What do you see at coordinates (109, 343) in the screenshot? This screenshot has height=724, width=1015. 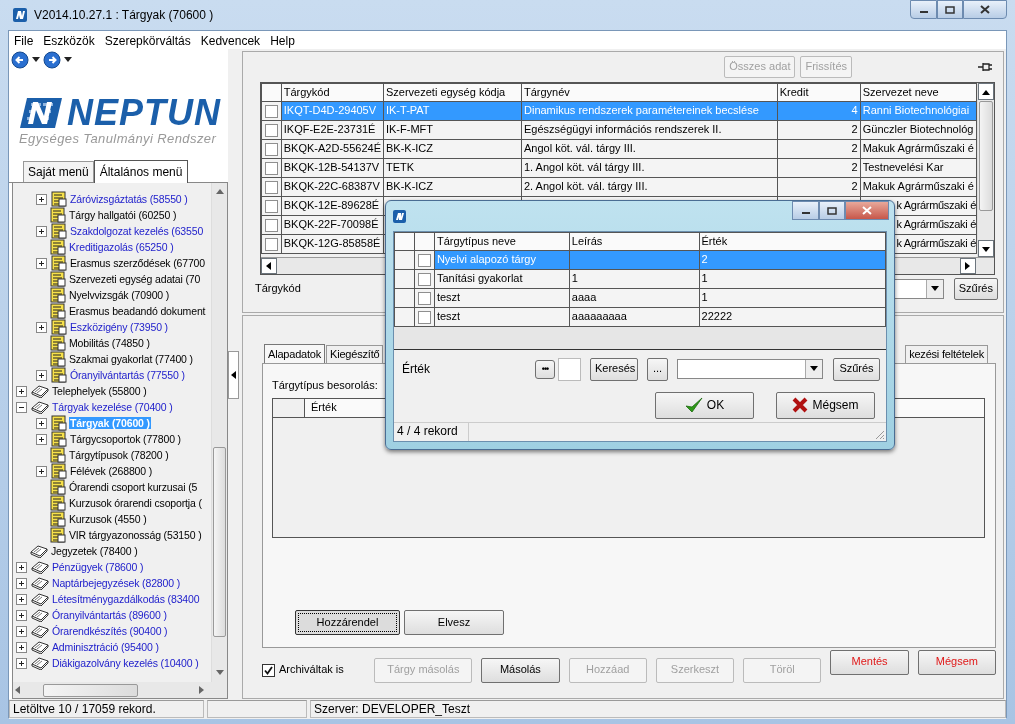 I see `tree-item: Mobilitás (74850 )` at bounding box center [109, 343].